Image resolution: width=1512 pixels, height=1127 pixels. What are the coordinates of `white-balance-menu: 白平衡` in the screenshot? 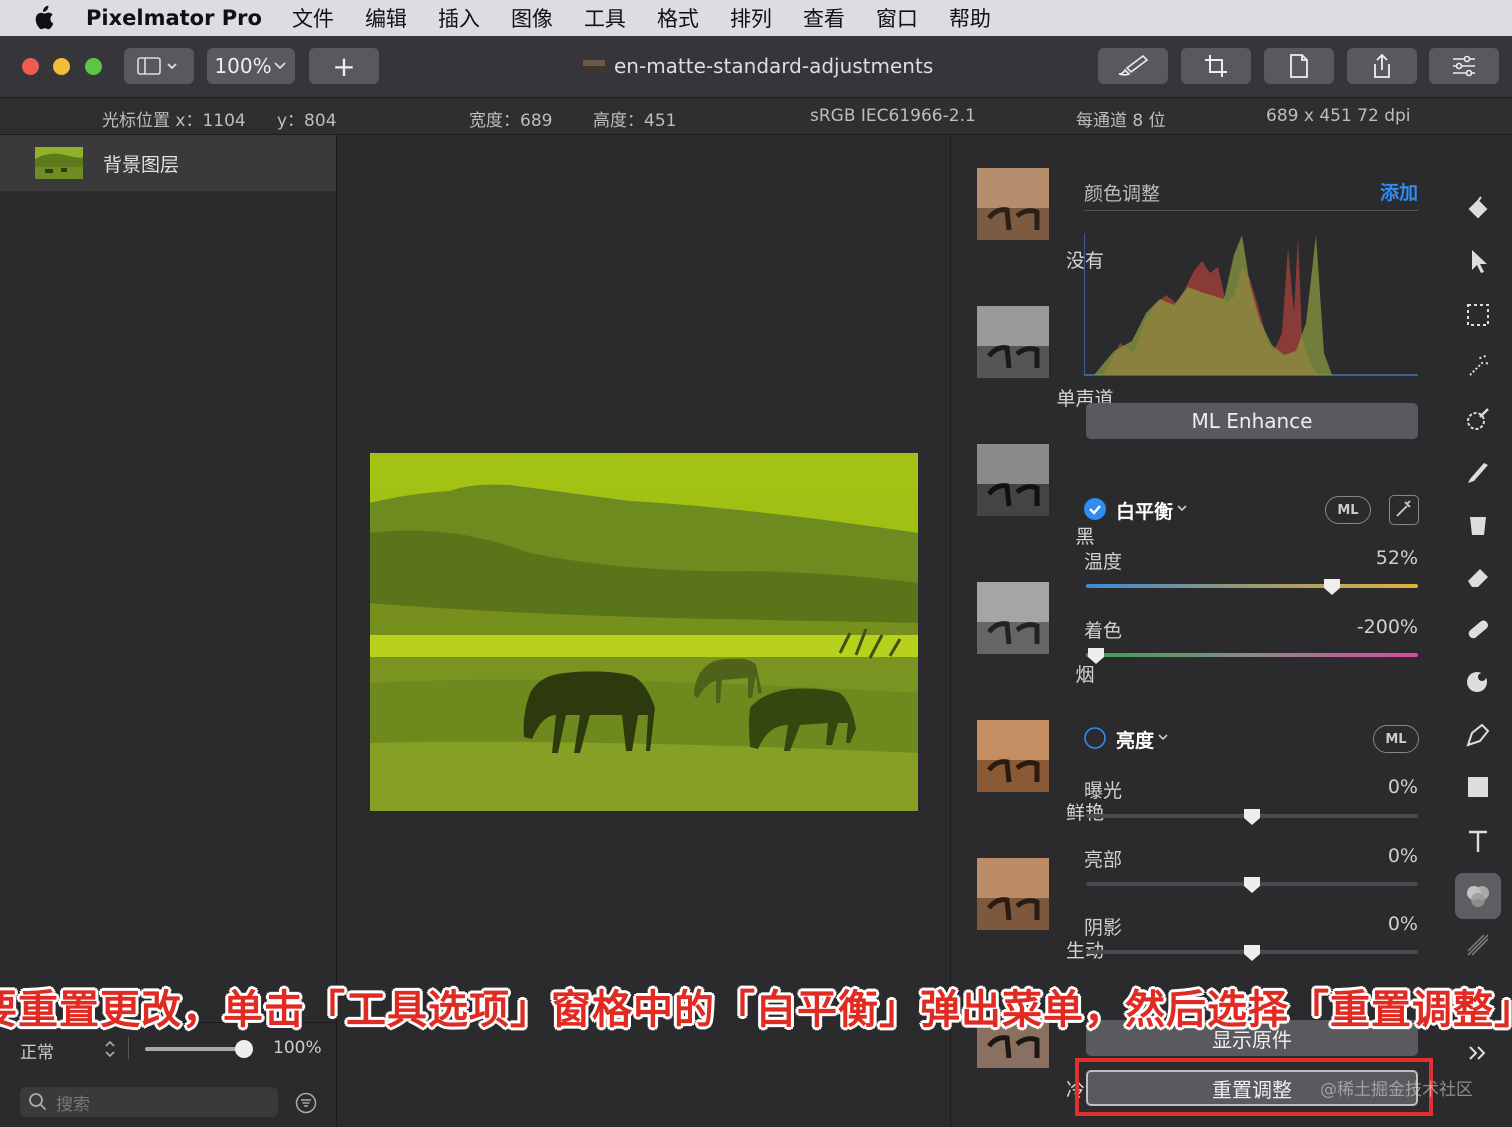 It's located at (1144, 510).